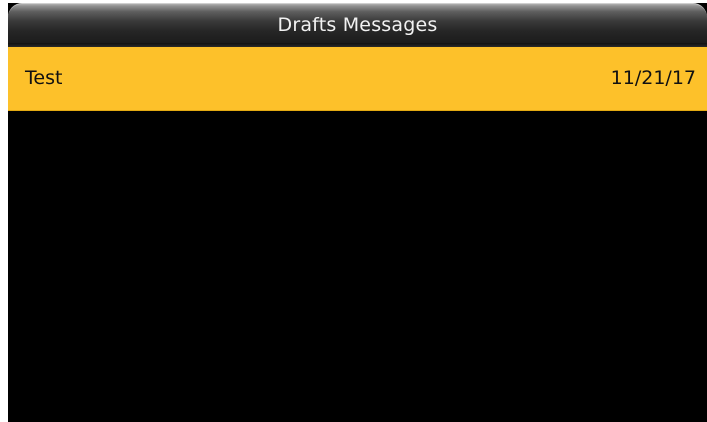 The height and width of the screenshot is (422, 707). I want to click on page-title: Drafts Messages, so click(357, 25).